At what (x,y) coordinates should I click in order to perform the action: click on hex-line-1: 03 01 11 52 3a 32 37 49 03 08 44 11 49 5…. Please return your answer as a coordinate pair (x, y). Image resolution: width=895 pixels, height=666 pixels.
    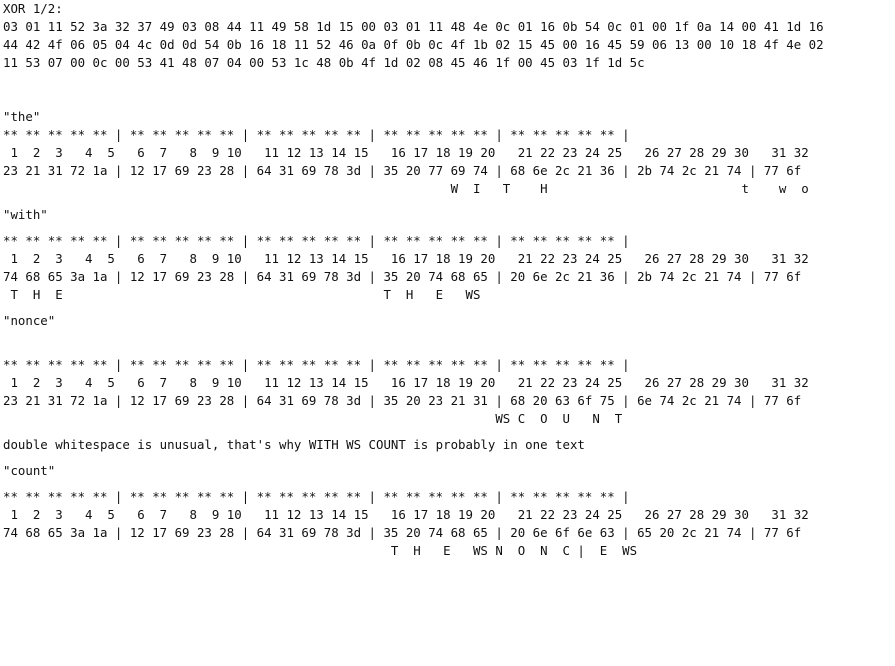
    Looking at the image, I should click on (413, 26).